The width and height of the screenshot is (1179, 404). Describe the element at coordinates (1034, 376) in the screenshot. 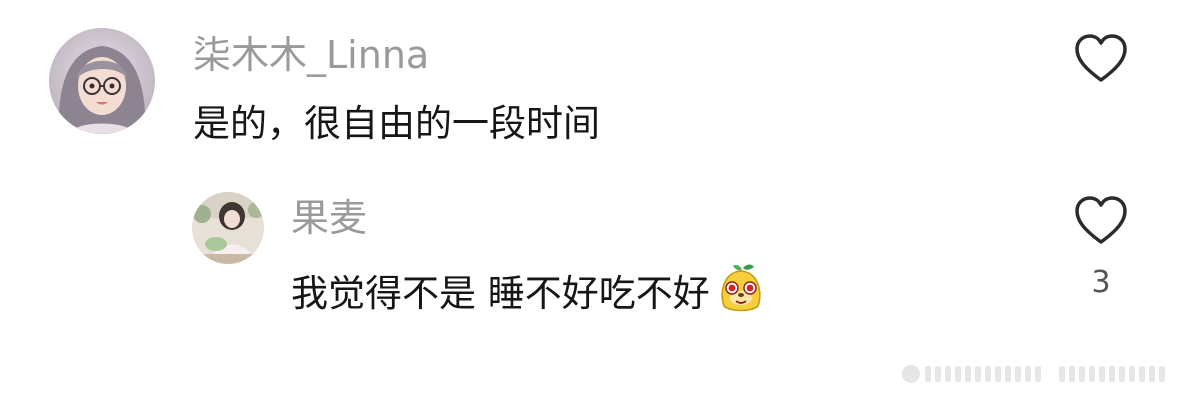

I see `watermark-graphic` at that location.